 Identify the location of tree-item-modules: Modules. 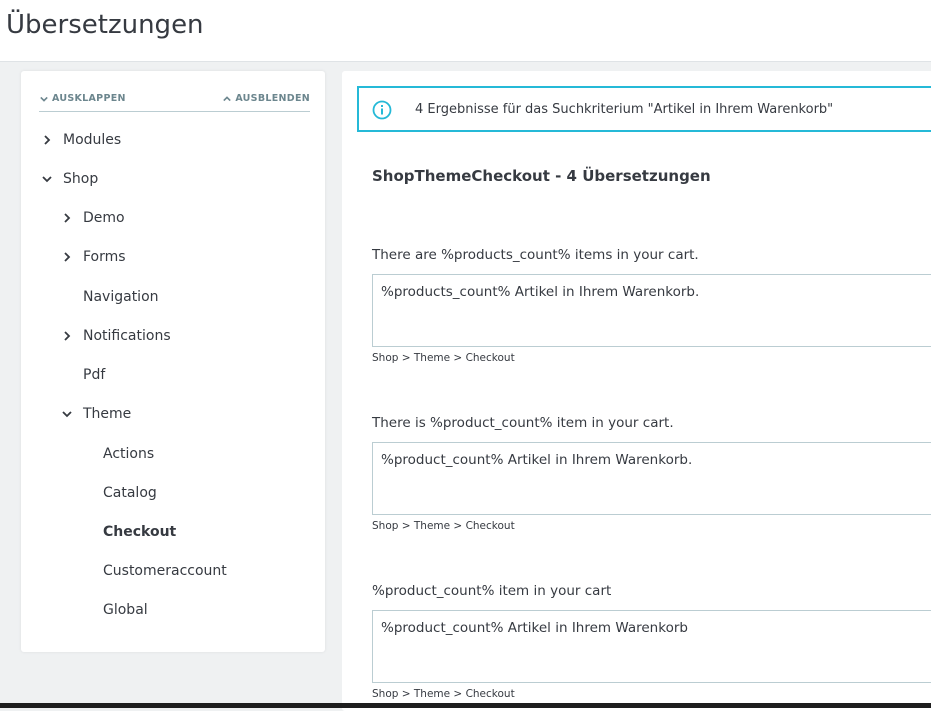
(81, 140).